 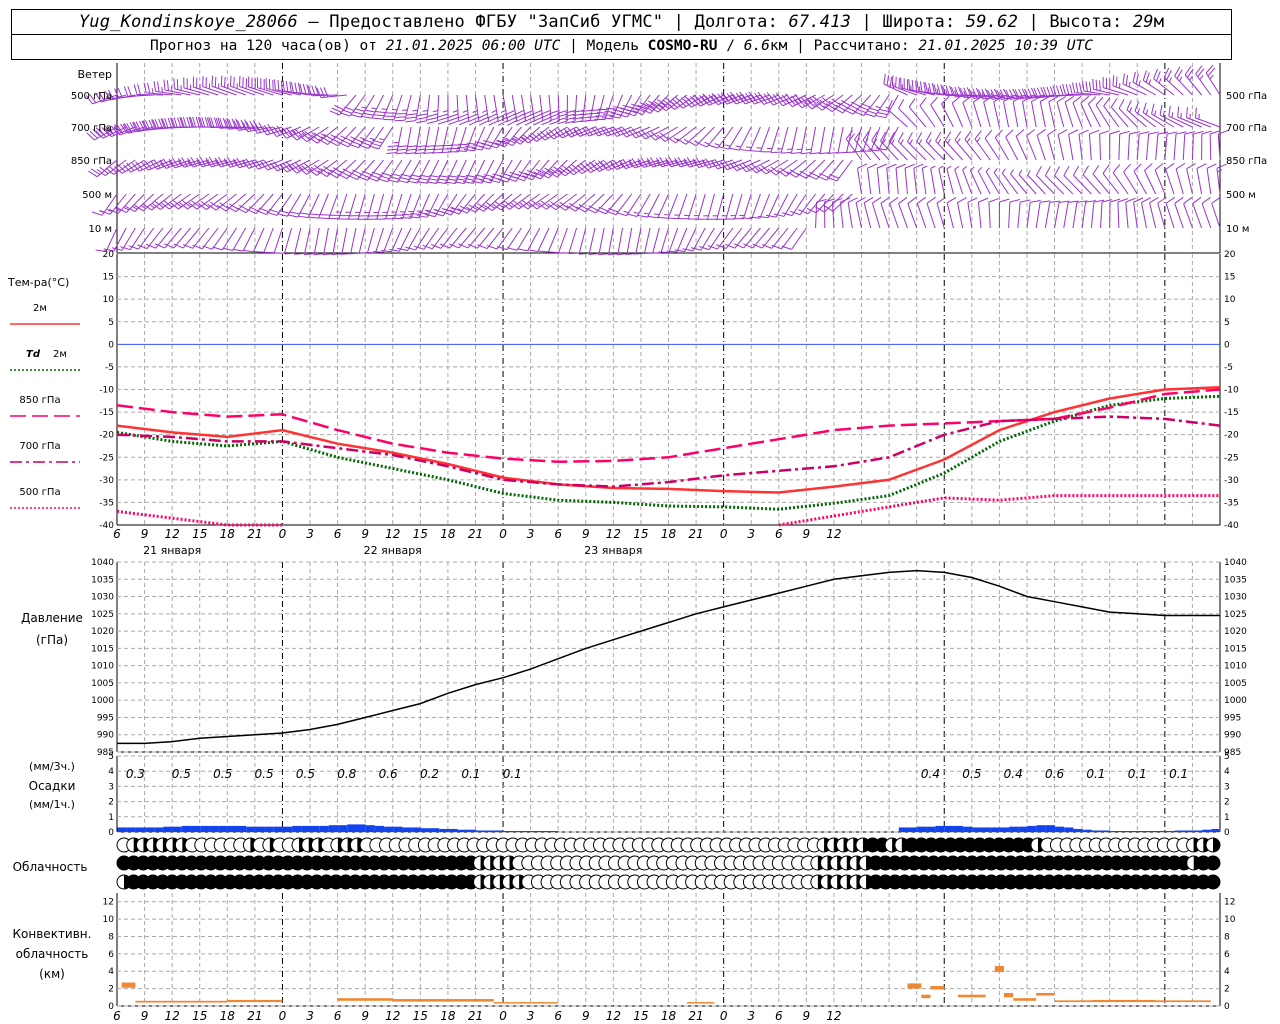 I want to click on hour-label: 15, so click(x=640, y=534).